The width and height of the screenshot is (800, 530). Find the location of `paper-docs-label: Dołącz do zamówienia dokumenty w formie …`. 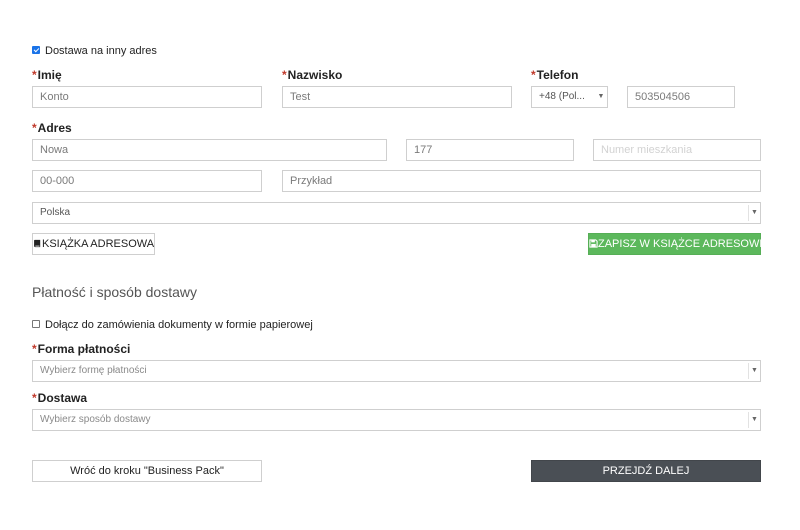

paper-docs-label: Dołącz do zamówienia dokumenty w formie … is located at coordinates (179, 325).